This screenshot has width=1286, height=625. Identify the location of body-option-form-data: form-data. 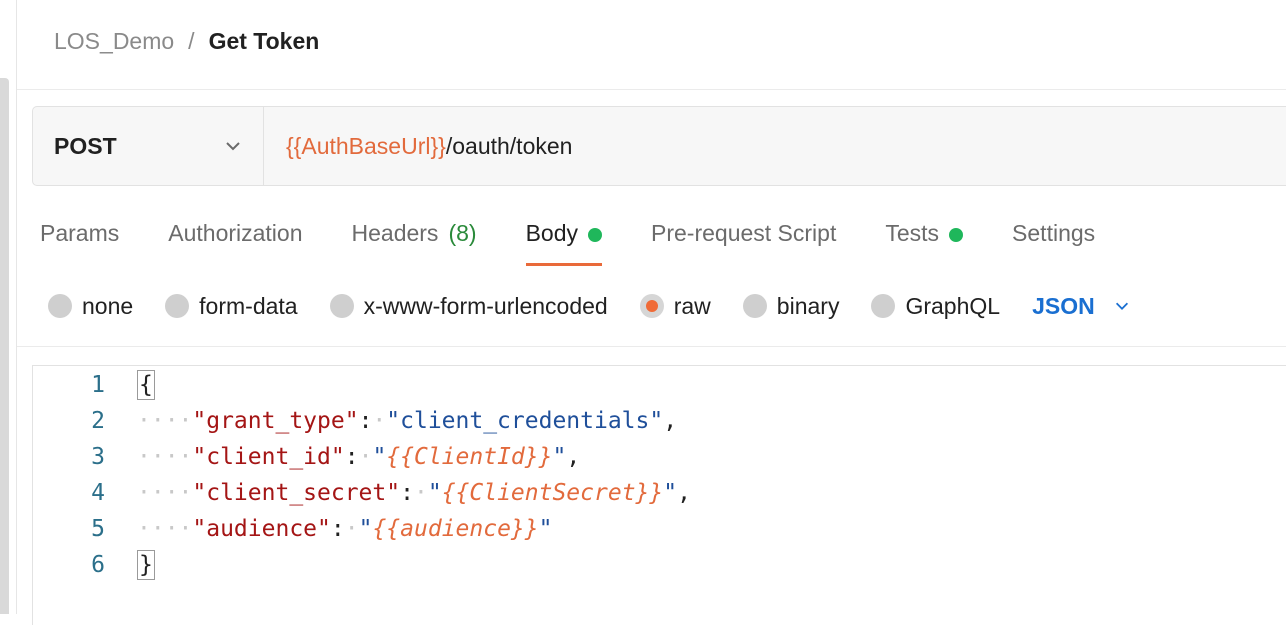
(231, 306).